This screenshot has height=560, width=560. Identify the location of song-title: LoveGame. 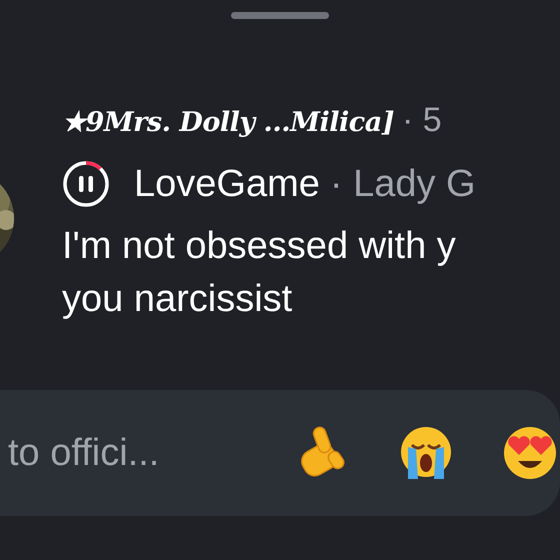
(227, 184).